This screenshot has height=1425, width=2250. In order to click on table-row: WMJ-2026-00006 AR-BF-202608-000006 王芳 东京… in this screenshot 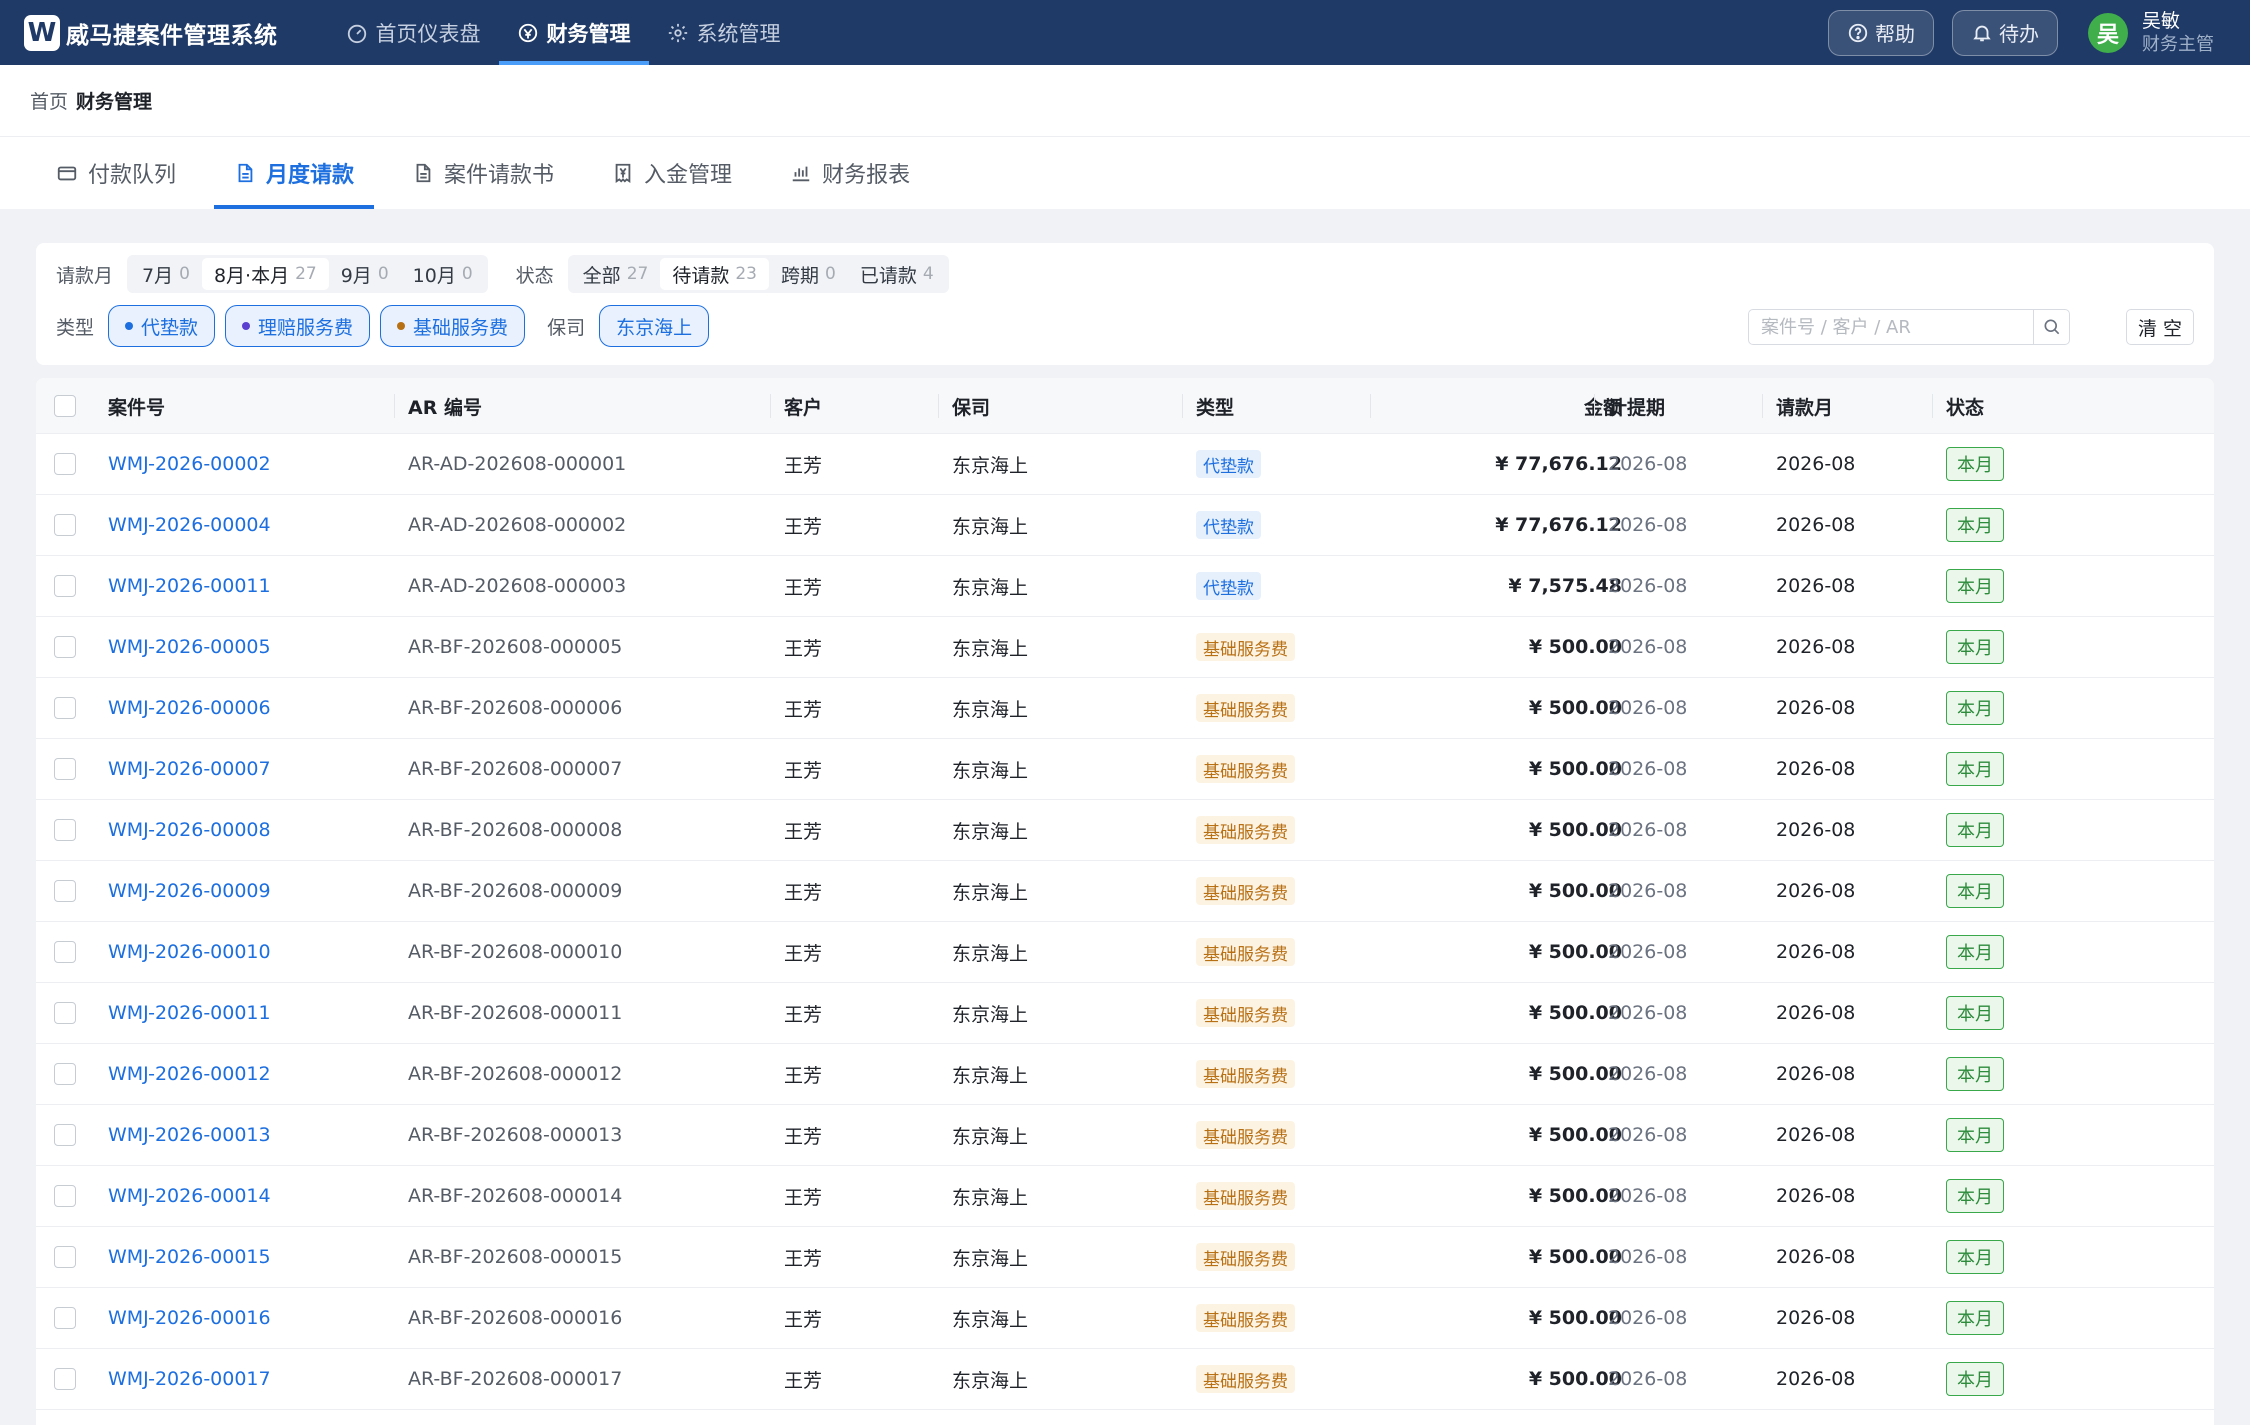, I will do `click(1125, 708)`.